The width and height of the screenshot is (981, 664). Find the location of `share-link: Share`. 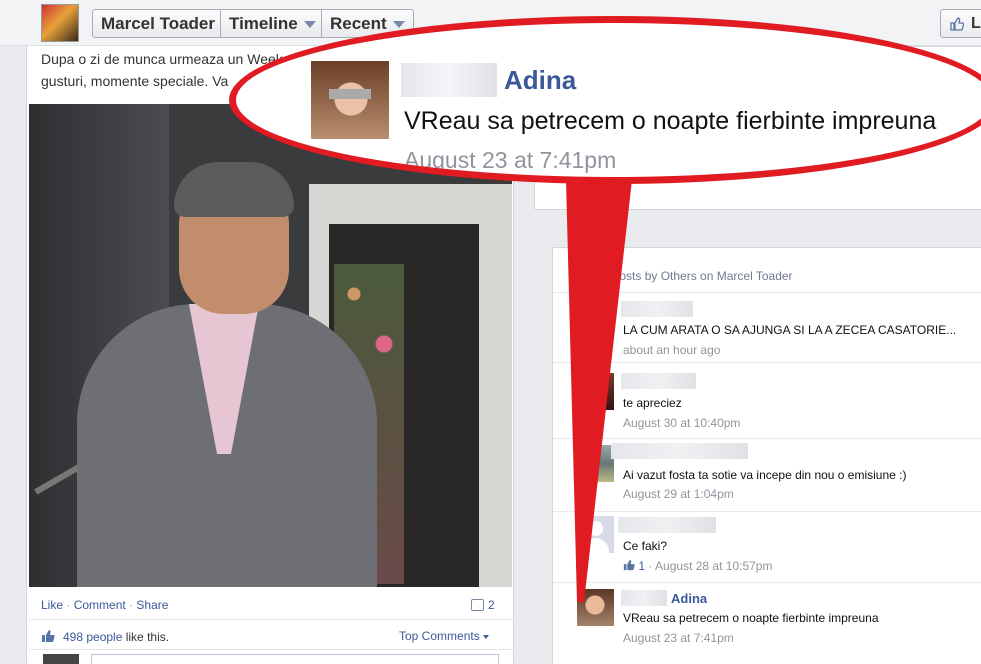

share-link: Share is located at coordinates (152, 605).